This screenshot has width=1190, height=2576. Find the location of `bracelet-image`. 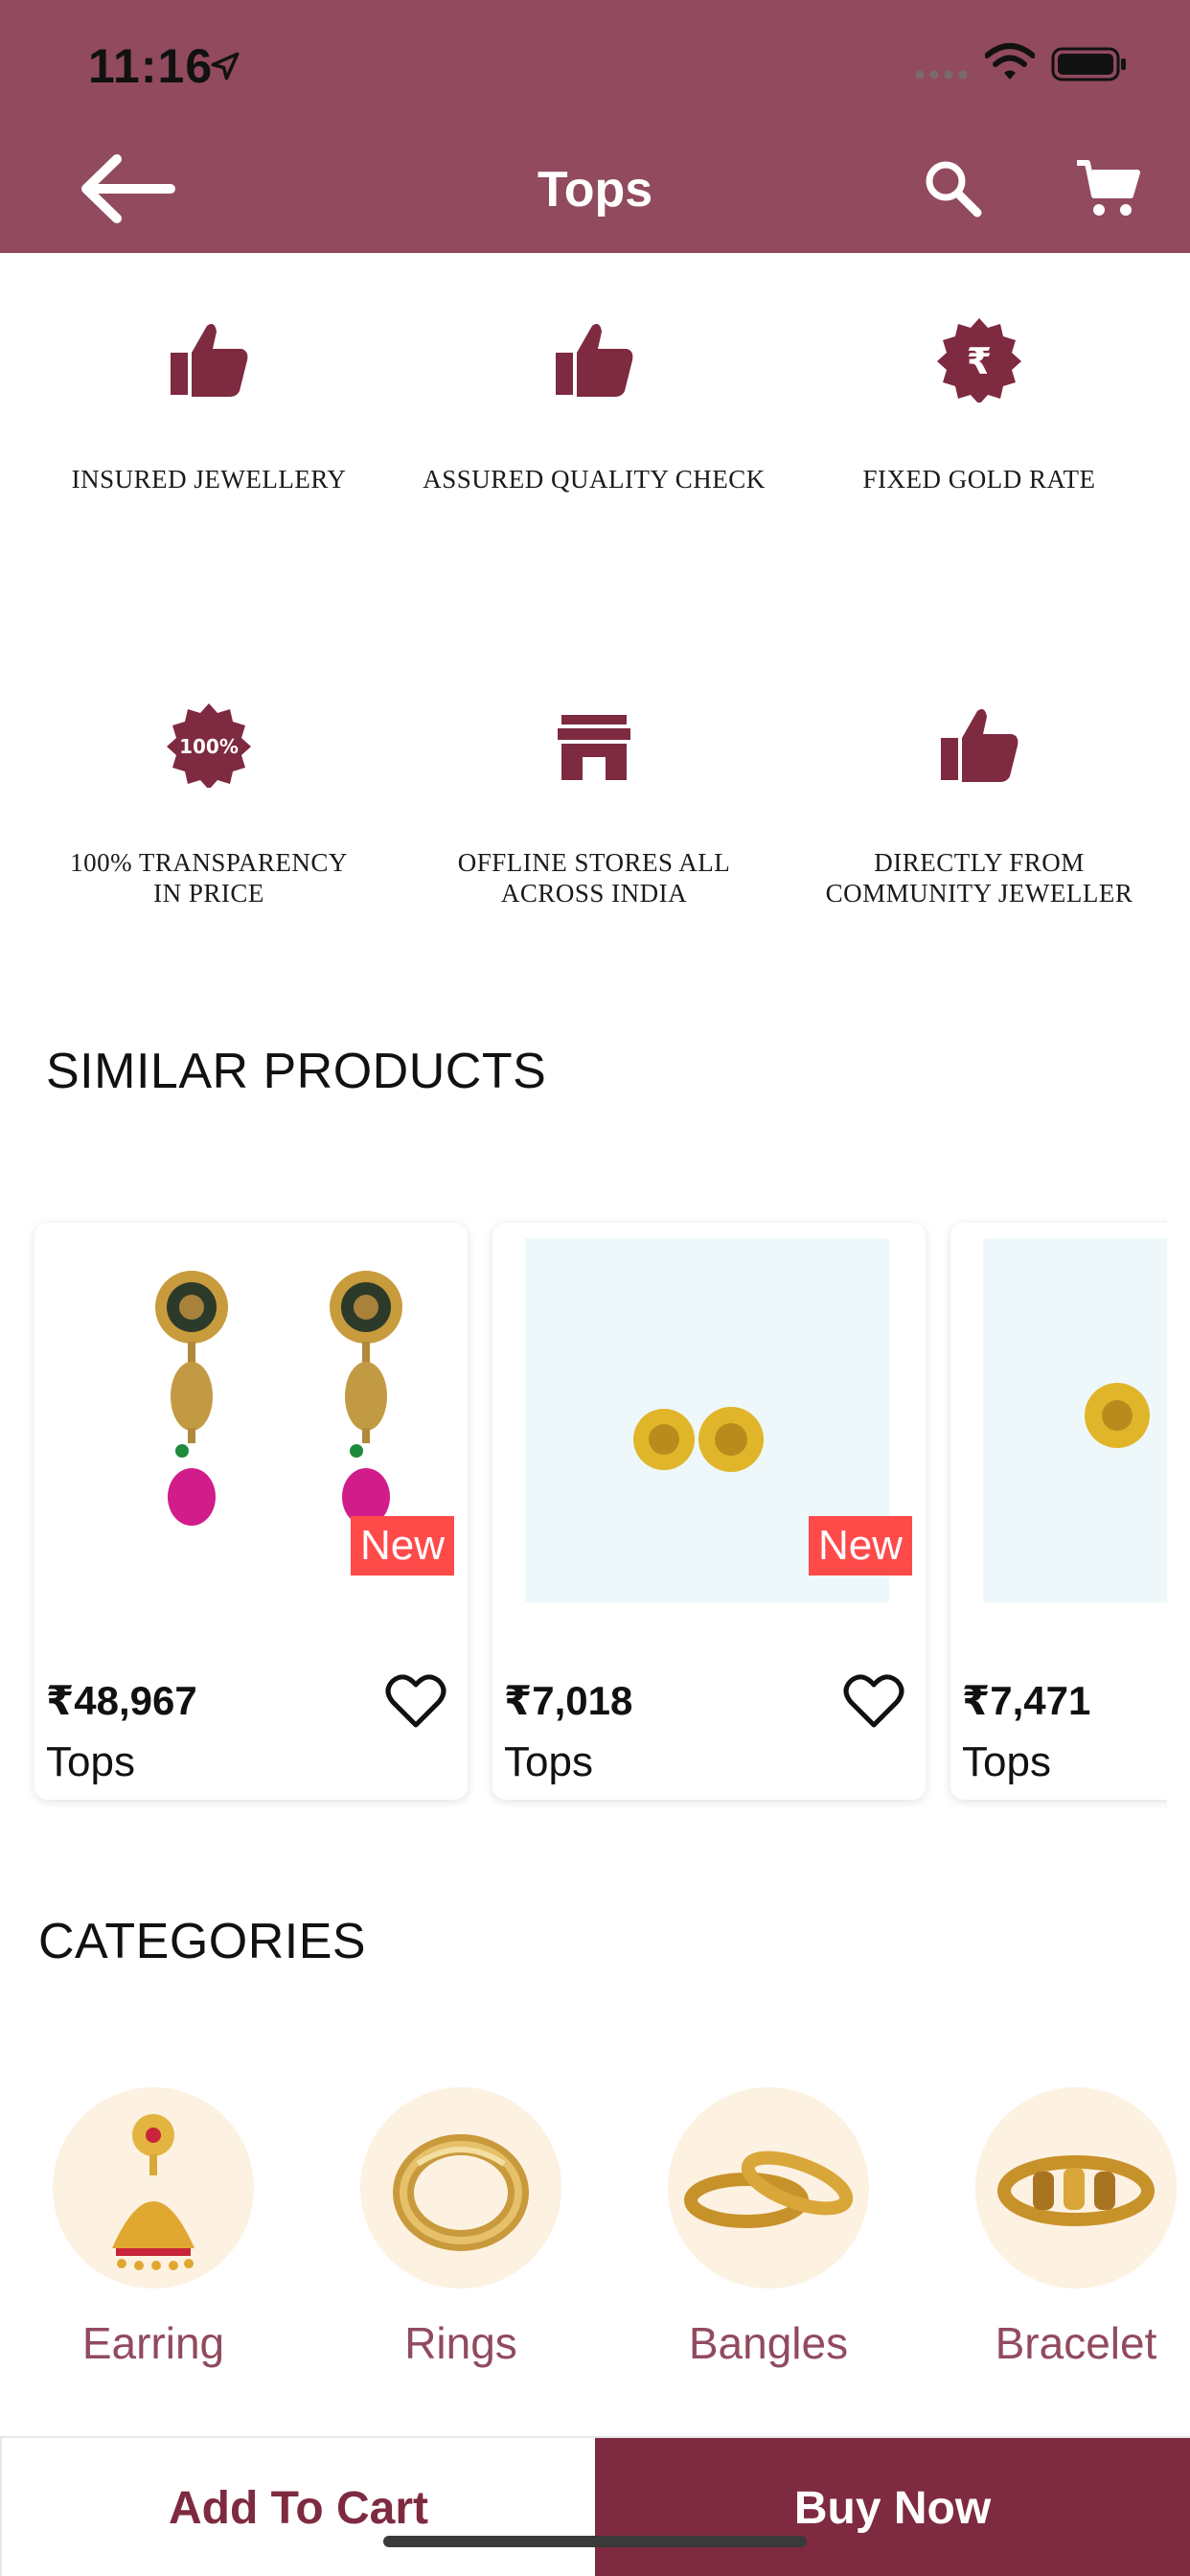

bracelet-image is located at coordinates (1076, 2190).